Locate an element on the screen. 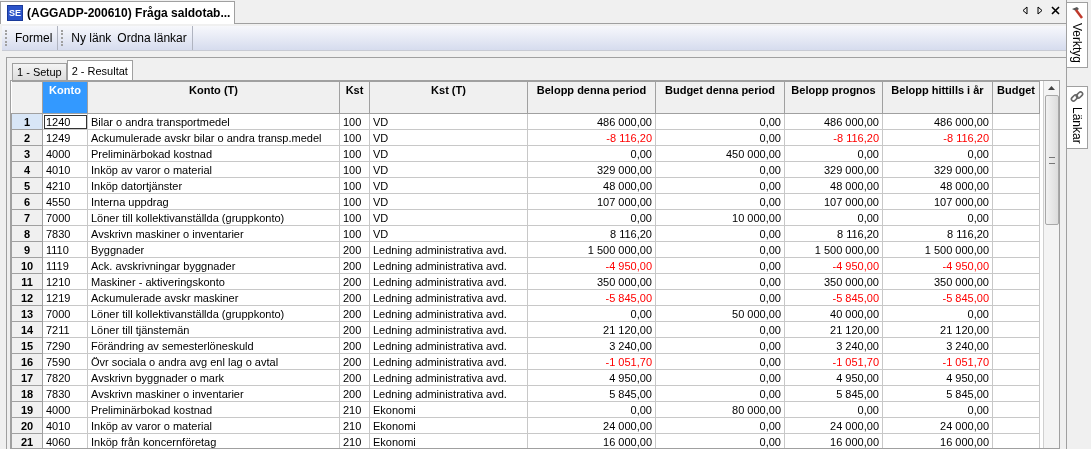 The height and width of the screenshot is (449, 1091). column-header: Belopp denna period is located at coordinates (591, 97).